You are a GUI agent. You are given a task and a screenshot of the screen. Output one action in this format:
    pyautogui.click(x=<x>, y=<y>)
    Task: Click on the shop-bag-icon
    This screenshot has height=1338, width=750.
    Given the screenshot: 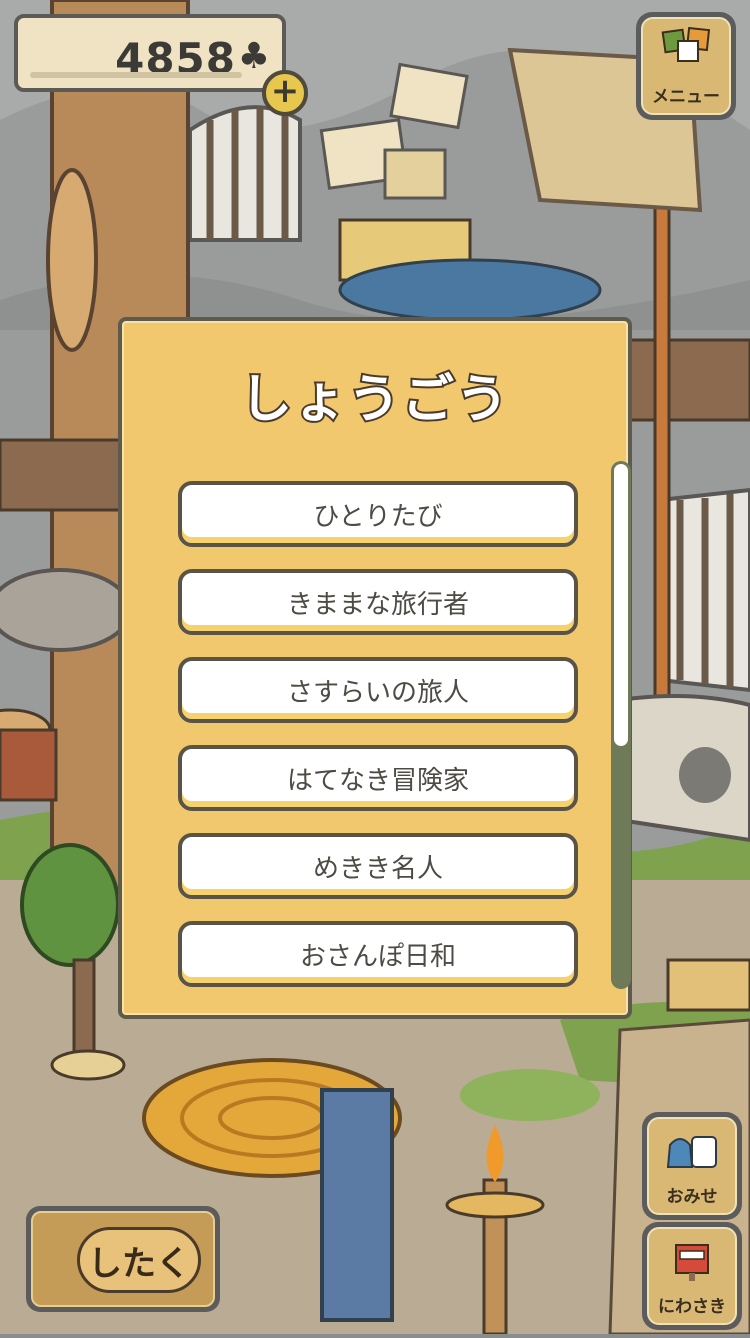 What is the action you would take?
    pyautogui.click(x=691, y=1152)
    